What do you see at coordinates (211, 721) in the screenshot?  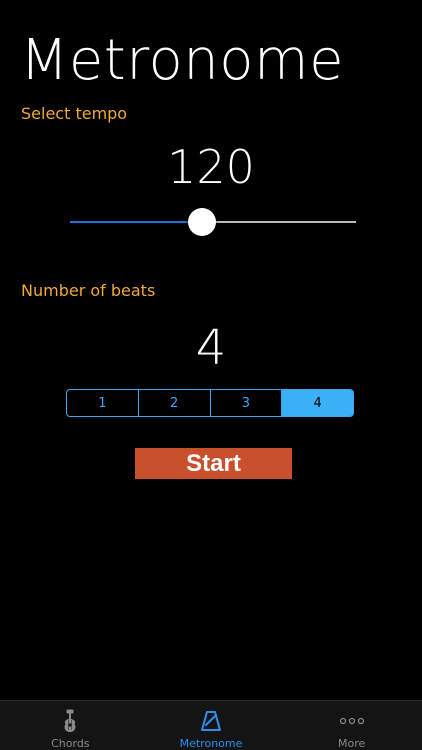 I see `metronome-icon` at bounding box center [211, 721].